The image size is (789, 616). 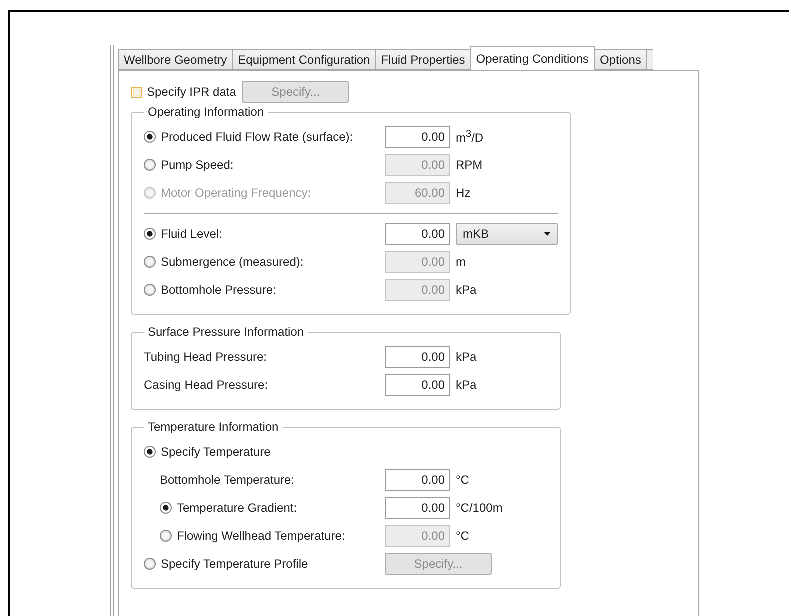 I want to click on unit-label: Hz, so click(x=464, y=193).